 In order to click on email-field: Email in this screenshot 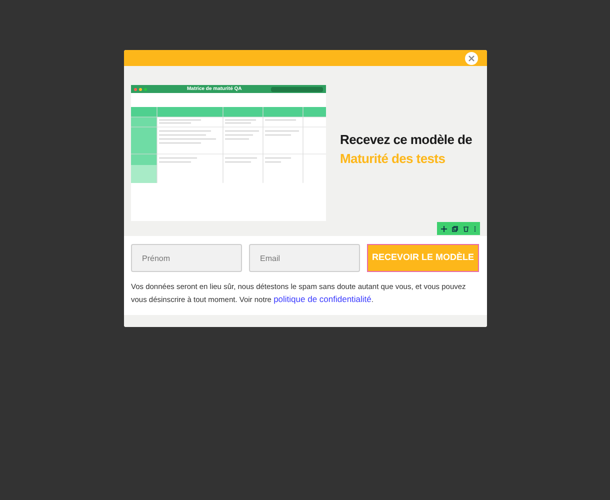, I will do `click(304, 258)`.